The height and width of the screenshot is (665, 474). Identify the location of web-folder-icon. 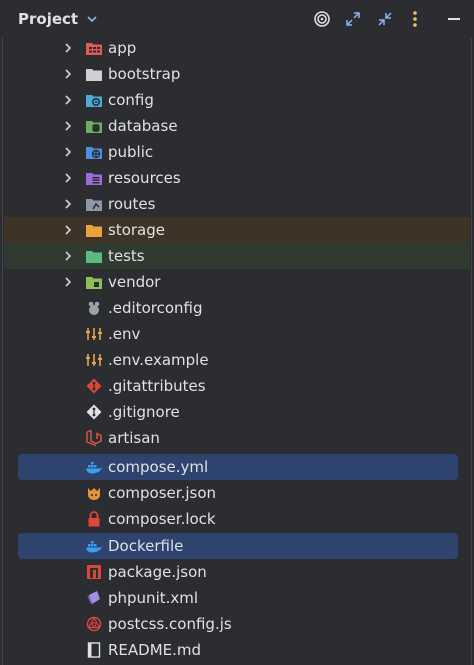
(94, 153).